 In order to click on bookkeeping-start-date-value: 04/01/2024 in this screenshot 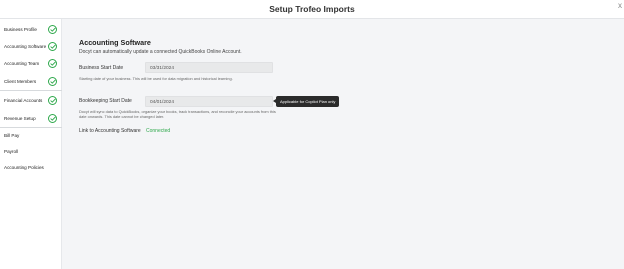, I will do `click(162, 102)`.